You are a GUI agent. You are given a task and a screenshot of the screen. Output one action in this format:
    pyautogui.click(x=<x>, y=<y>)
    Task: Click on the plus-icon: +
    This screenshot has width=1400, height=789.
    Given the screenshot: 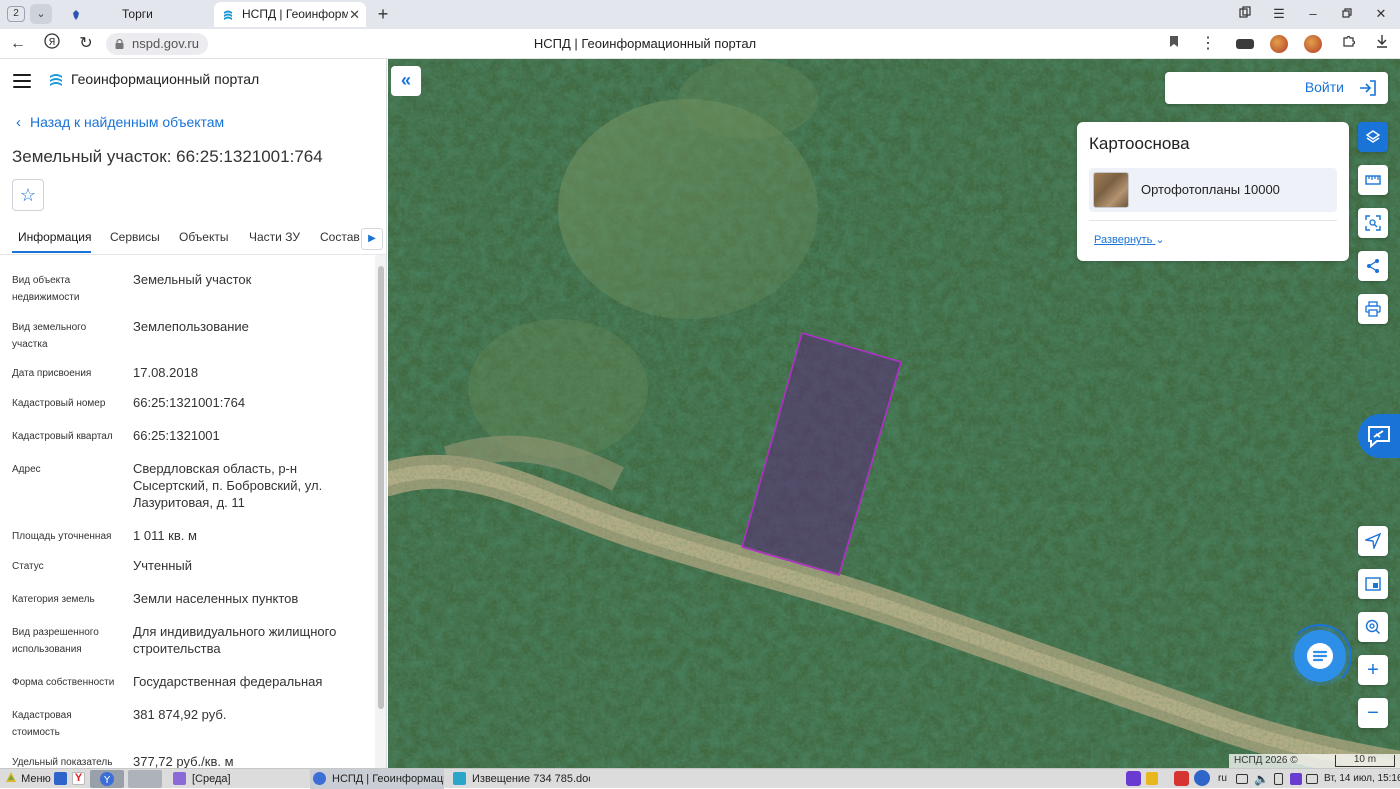 What is the action you would take?
    pyautogui.click(x=1373, y=669)
    